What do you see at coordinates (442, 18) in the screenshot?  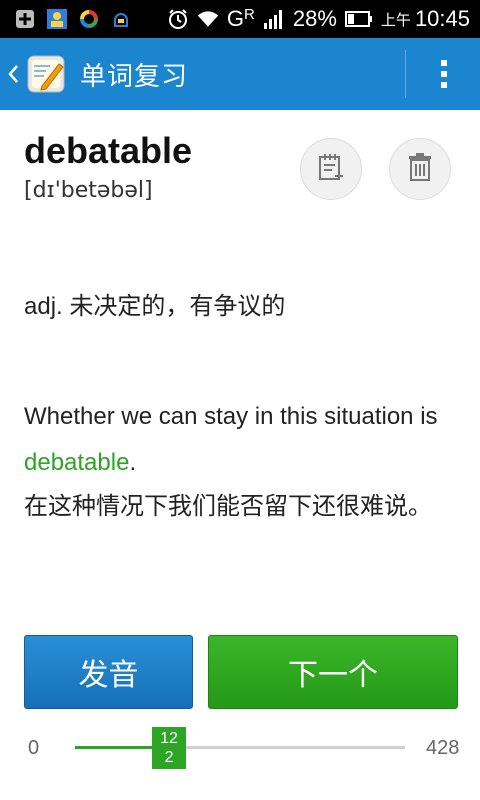 I see `clock-time: 10:45` at bounding box center [442, 18].